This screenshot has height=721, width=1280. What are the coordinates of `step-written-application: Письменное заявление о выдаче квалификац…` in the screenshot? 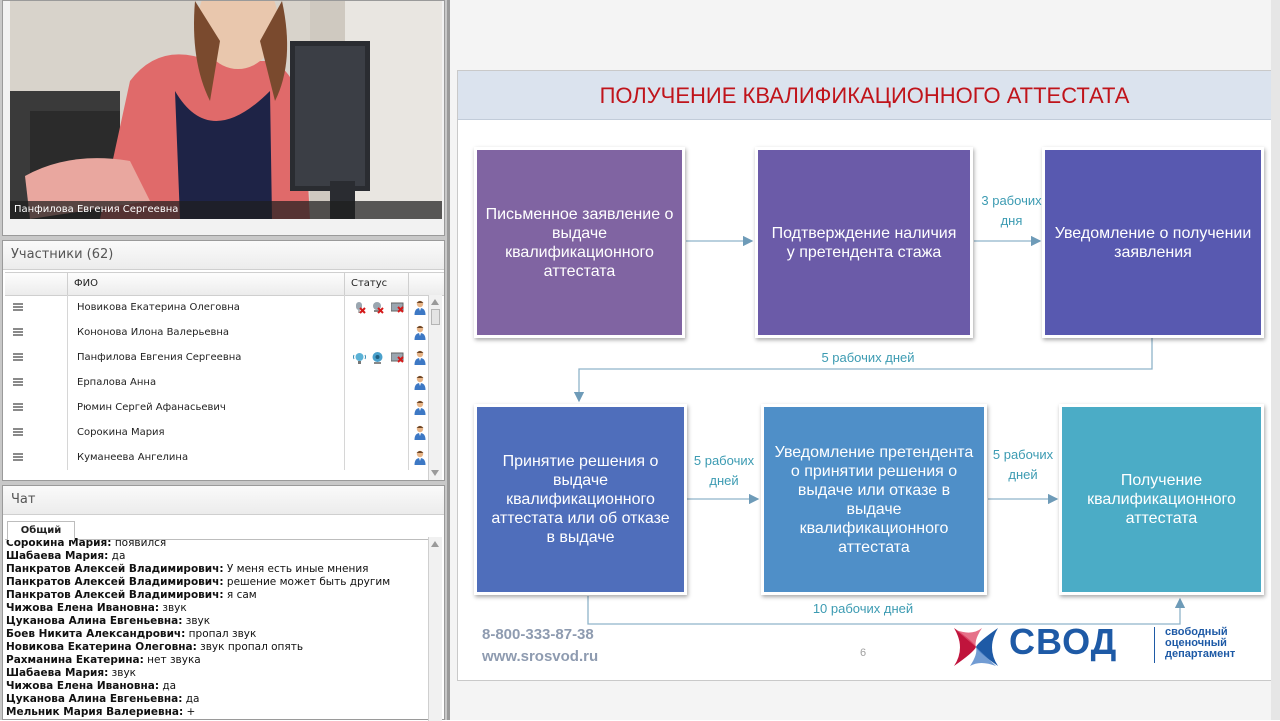 It's located at (579, 242).